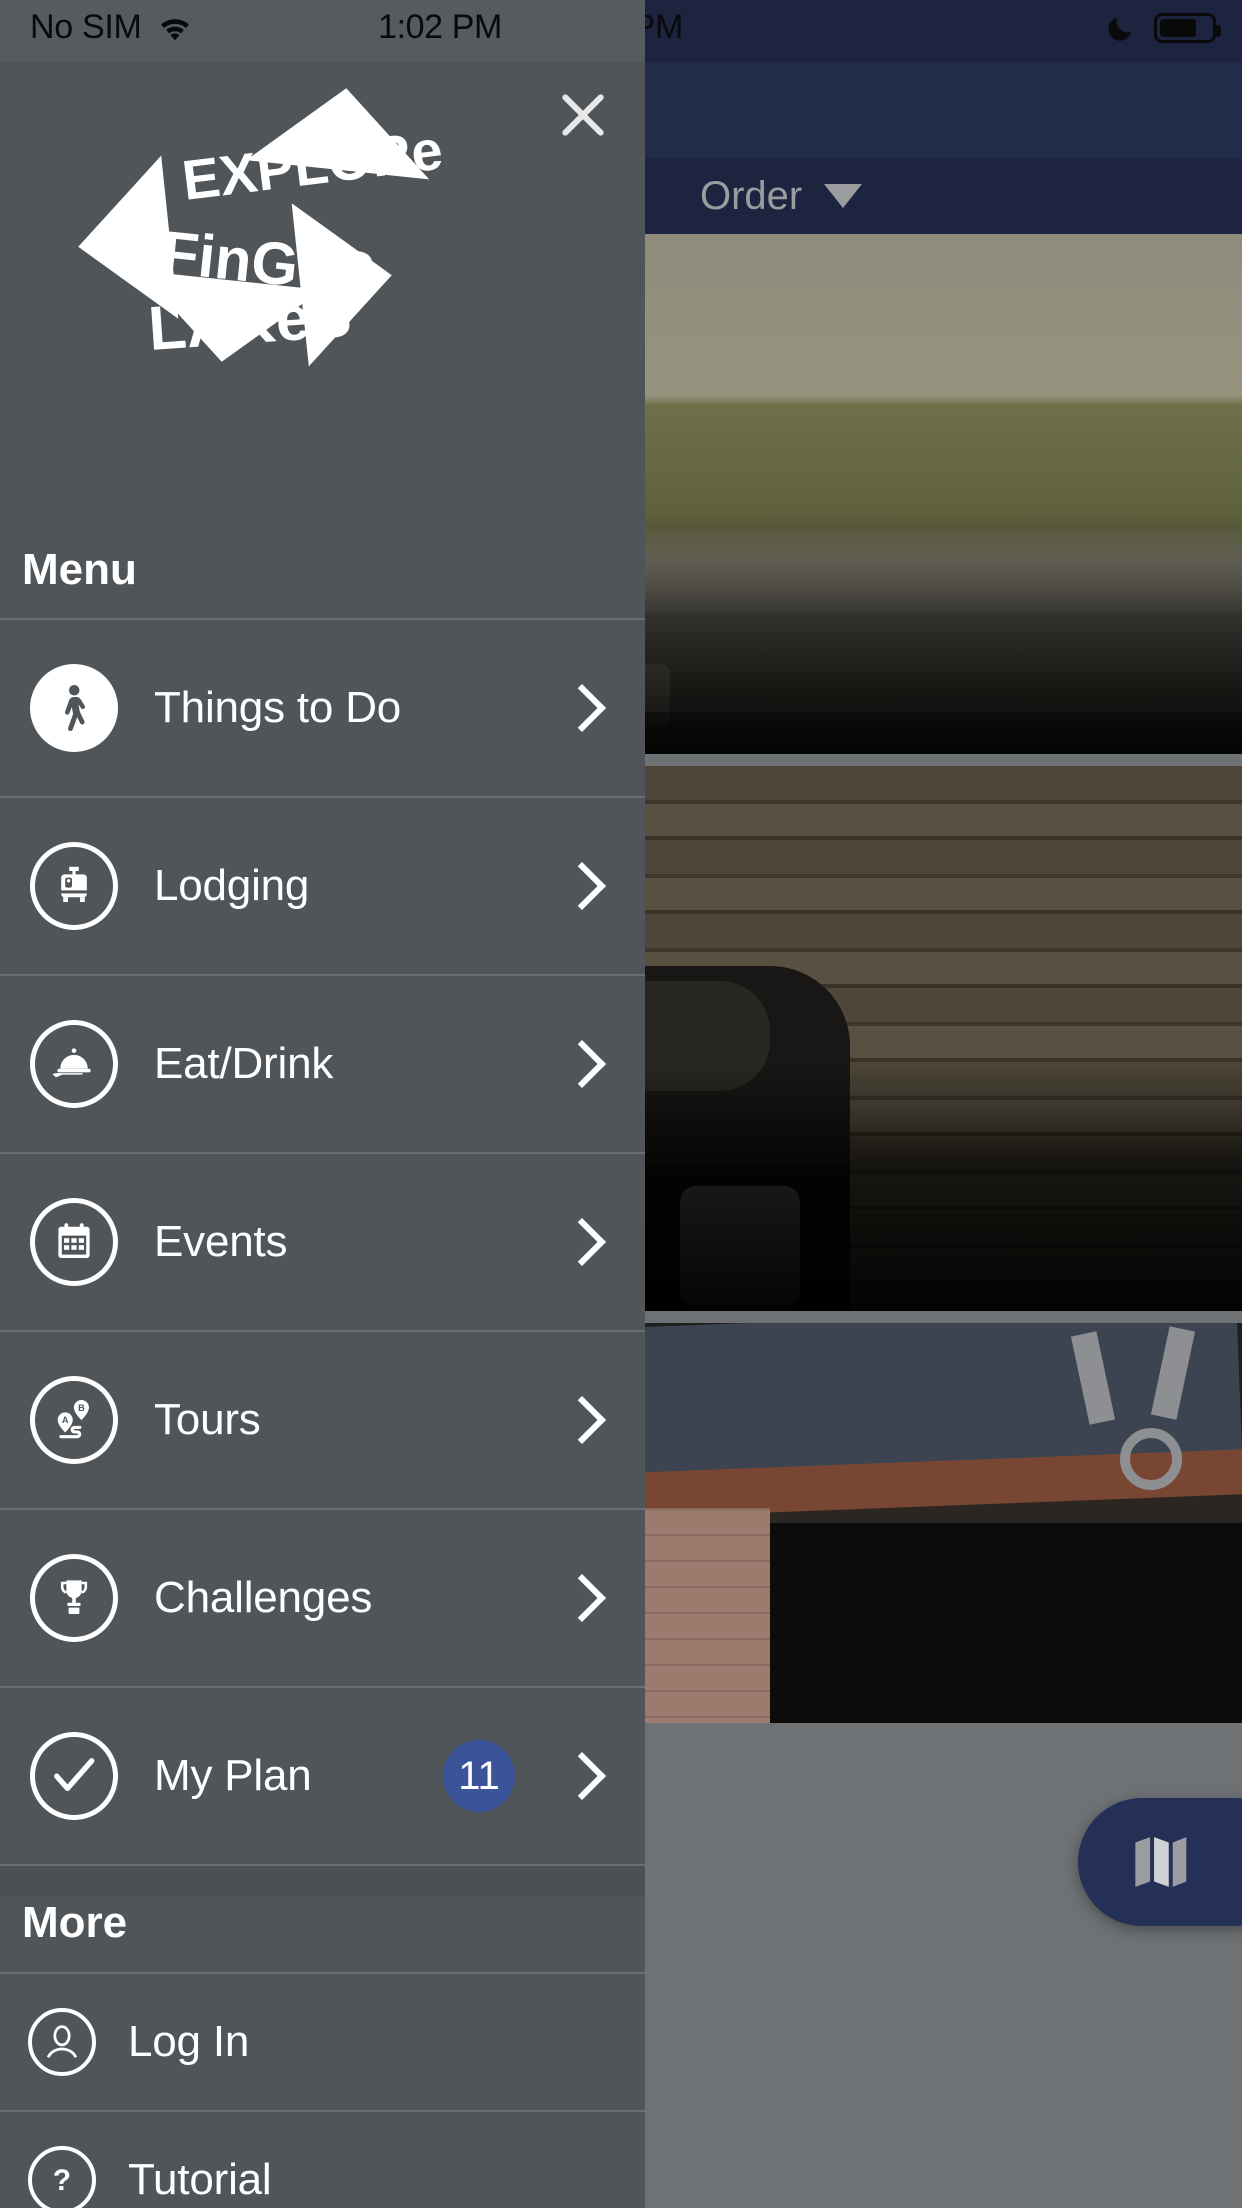 This screenshot has height=2208, width=1242. I want to click on svg-text: A, so click(65, 1420).